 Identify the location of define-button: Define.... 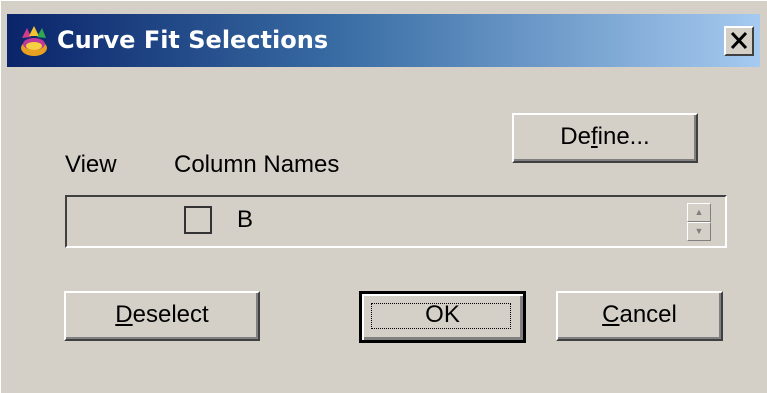
(605, 138).